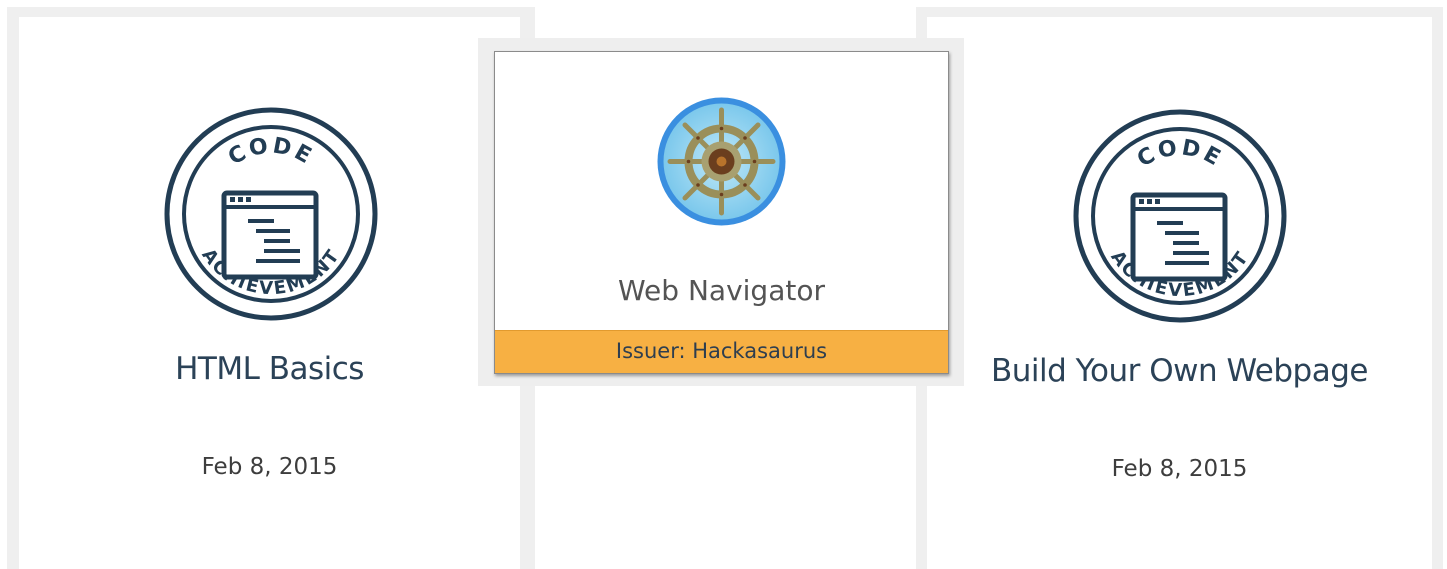 The height and width of the screenshot is (569, 1447). Describe the element at coordinates (721, 161) in the screenshot. I see `ship-wheel-badge-icon` at that location.